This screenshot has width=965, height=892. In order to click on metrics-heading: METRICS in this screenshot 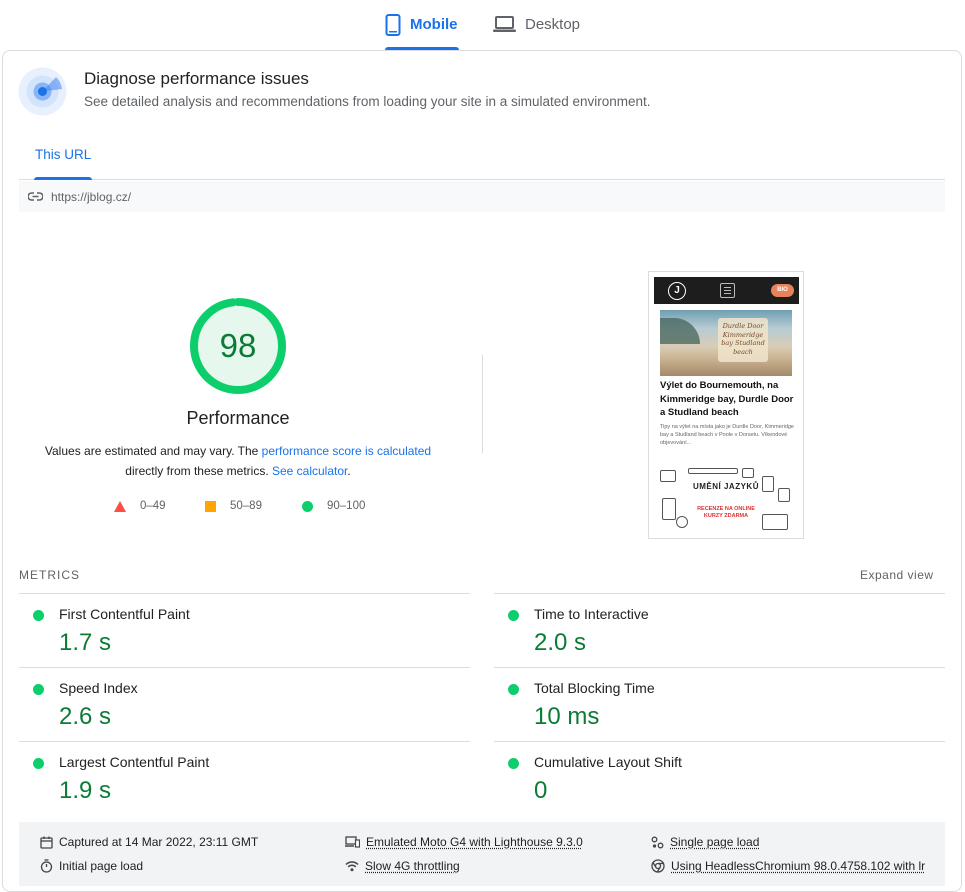, I will do `click(49, 575)`.